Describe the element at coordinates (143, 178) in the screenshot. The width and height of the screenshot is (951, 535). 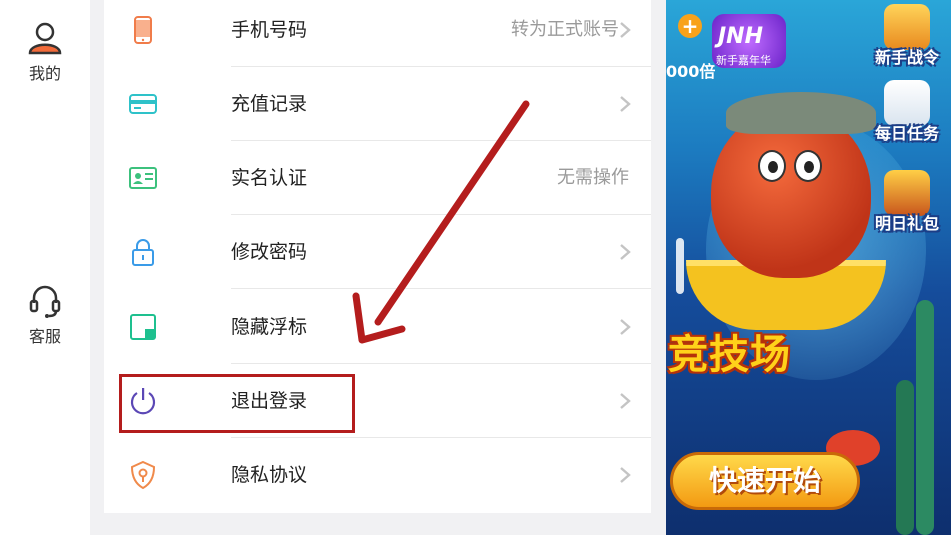
I see `id-card-icon` at that location.